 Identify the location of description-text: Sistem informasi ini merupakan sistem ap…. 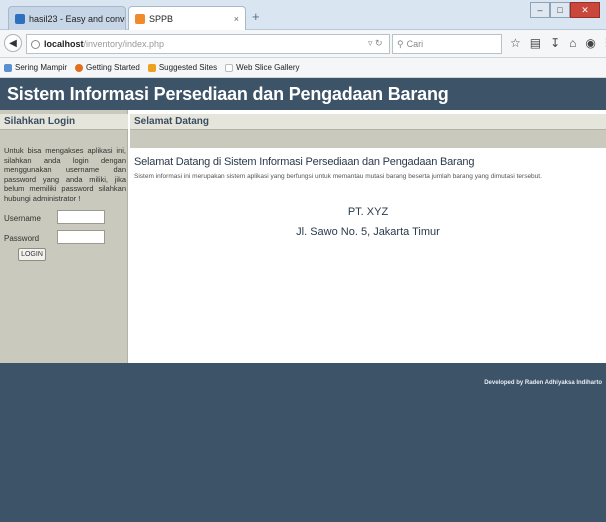
(338, 176).